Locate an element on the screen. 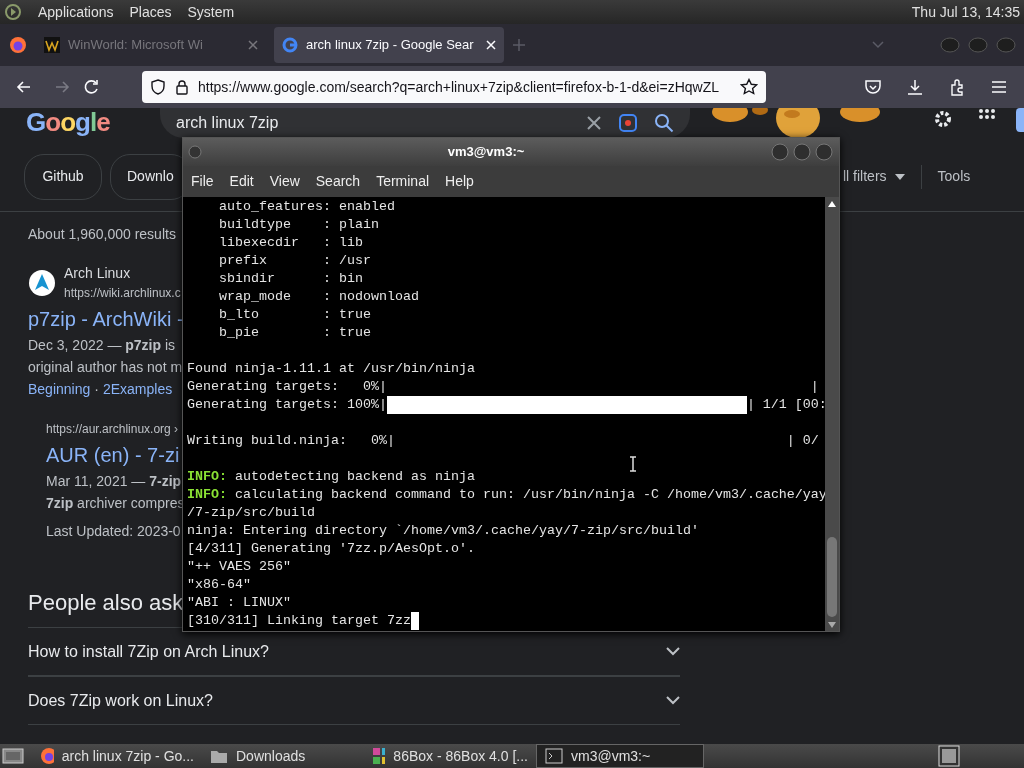 This screenshot has height=768, width=1024. download-icon is located at coordinates (915, 87).